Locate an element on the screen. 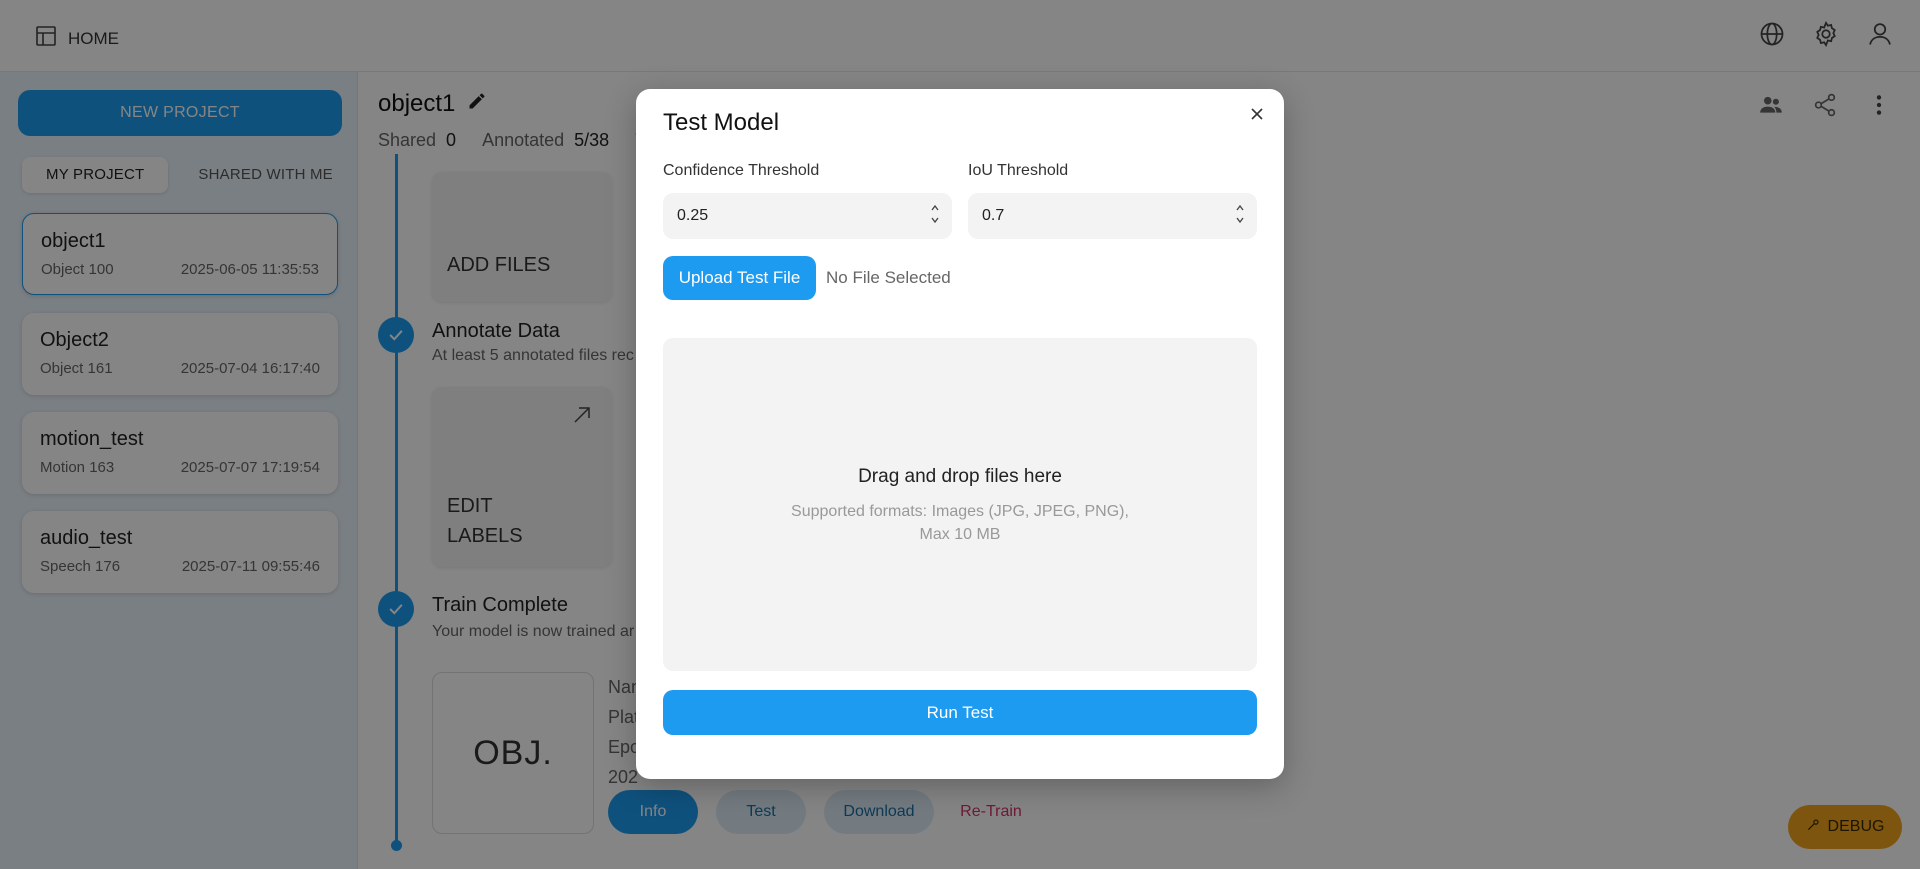 Image resolution: width=1920 pixels, height=869 pixels. upload-test-file-button: Upload Test File is located at coordinates (739, 278).